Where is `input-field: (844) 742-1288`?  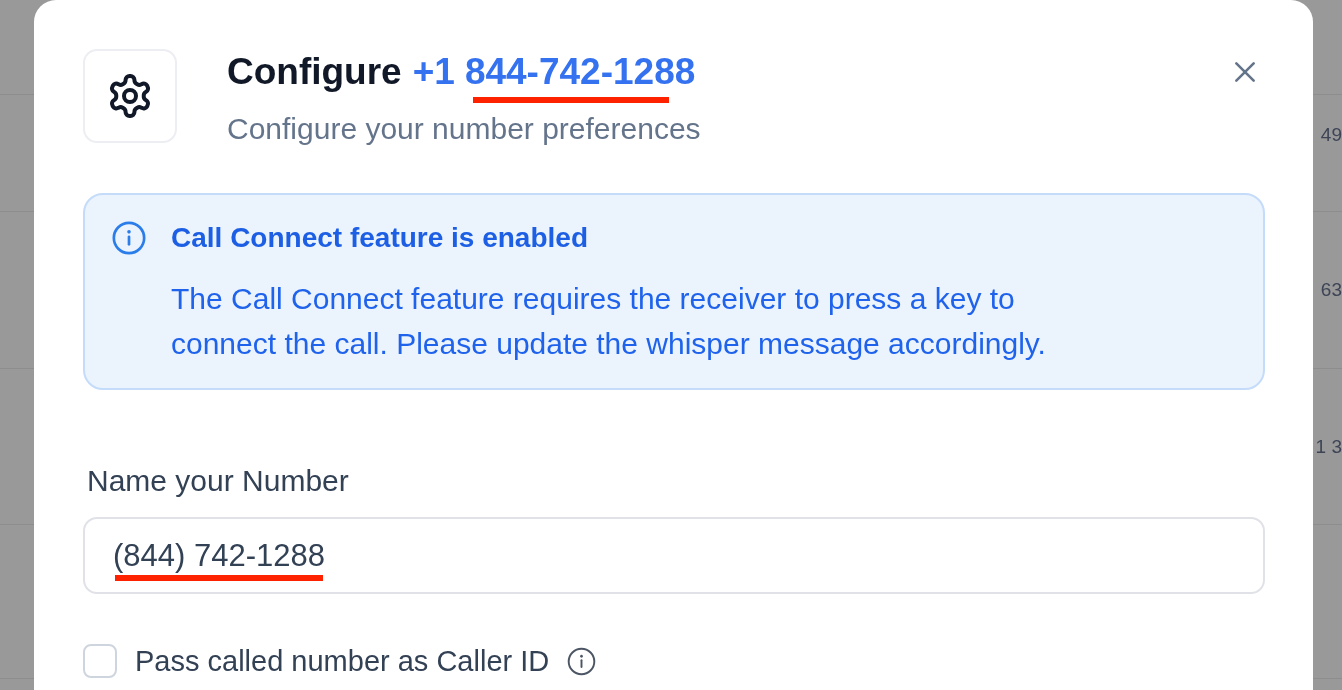 input-field: (844) 742-1288 is located at coordinates (674, 555).